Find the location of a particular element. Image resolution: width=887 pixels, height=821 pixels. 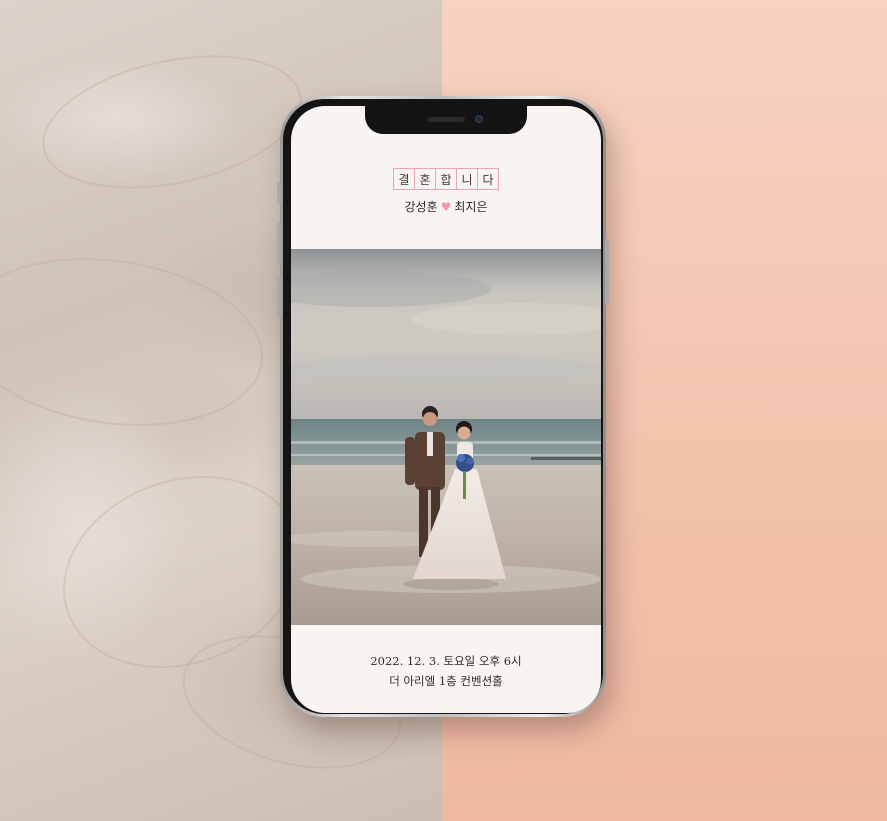

phone-notch is located at coordinates (446, 120).